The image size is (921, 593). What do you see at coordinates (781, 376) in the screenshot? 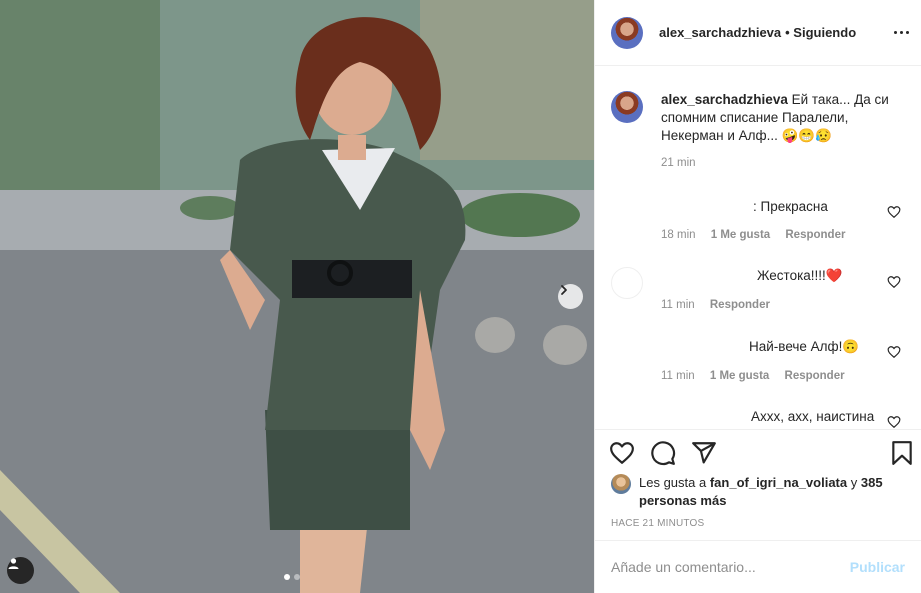
I see `comment-meta: 11 min 1 Me gusta Responder` at bounding box center [781, 376].